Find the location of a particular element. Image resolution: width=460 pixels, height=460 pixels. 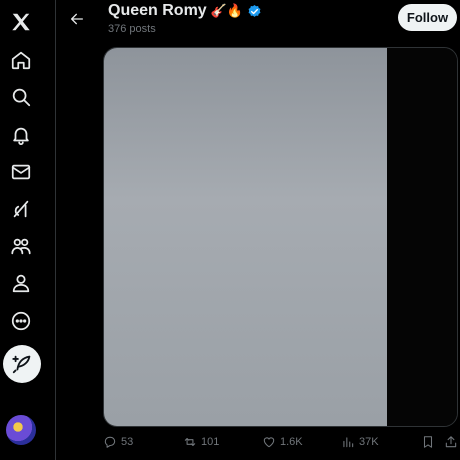

account-avatar is located at coordinates (21, 430).